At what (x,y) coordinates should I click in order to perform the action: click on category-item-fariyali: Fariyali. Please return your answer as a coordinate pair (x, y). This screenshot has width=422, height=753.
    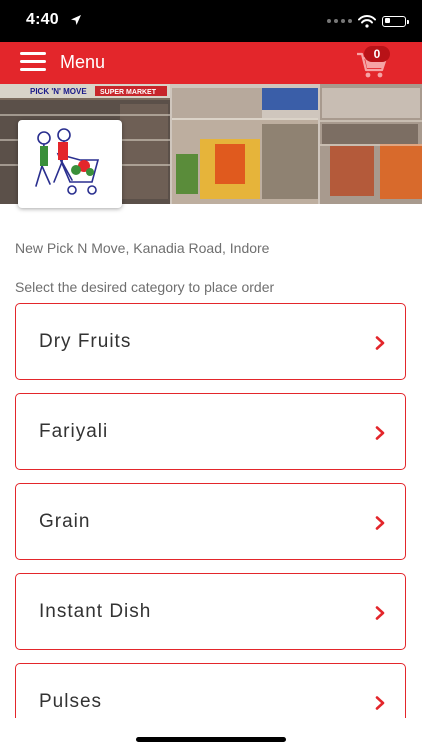
    Looking at the image, I should click on (210, 431).